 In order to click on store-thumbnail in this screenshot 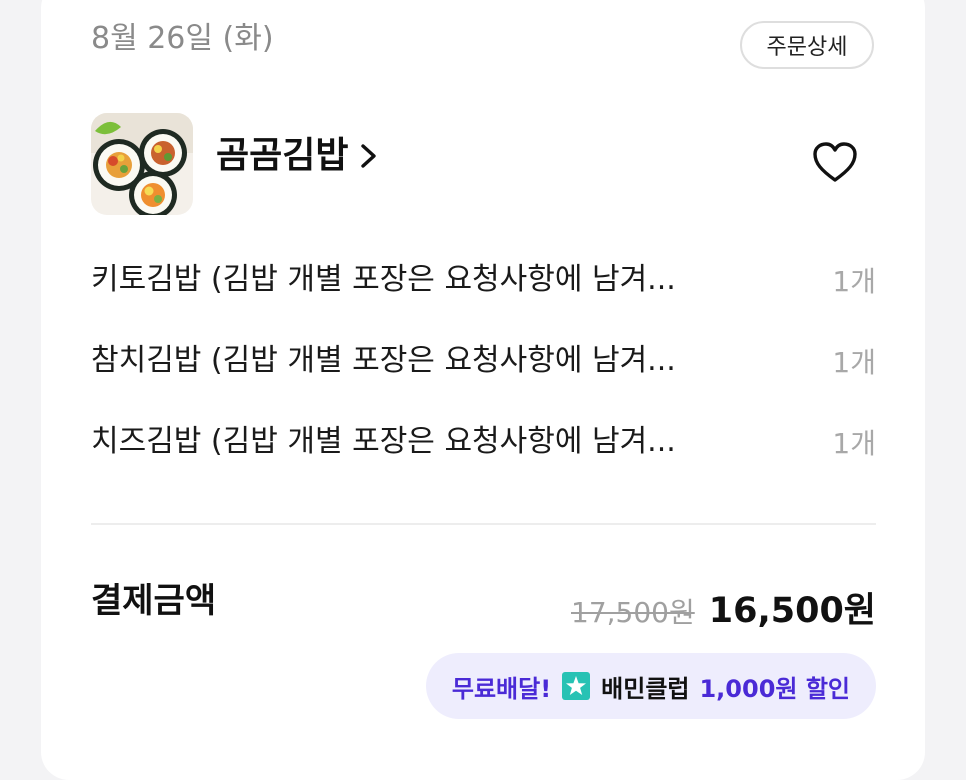, I will do `click(142, 164)`.